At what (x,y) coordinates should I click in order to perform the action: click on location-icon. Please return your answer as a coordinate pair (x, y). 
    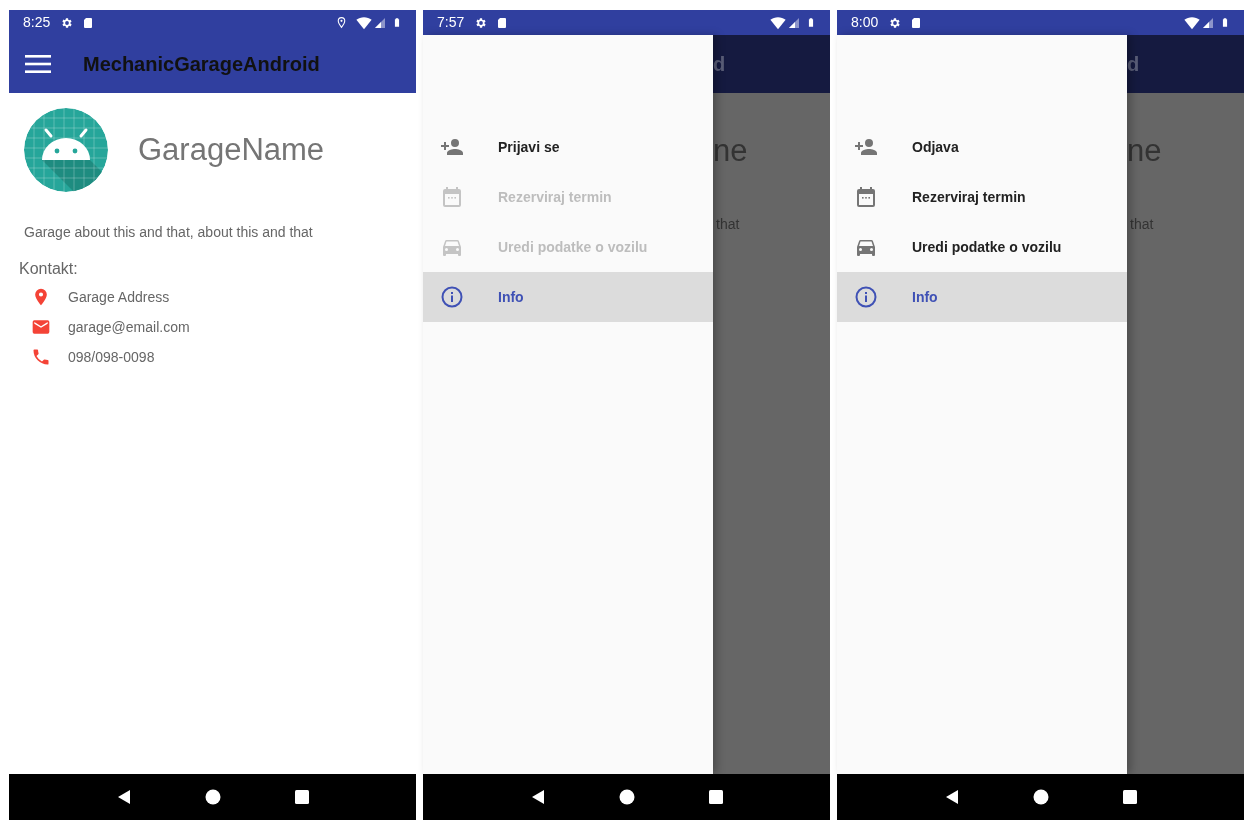
    Looking at the image, I should click on (341, 22).